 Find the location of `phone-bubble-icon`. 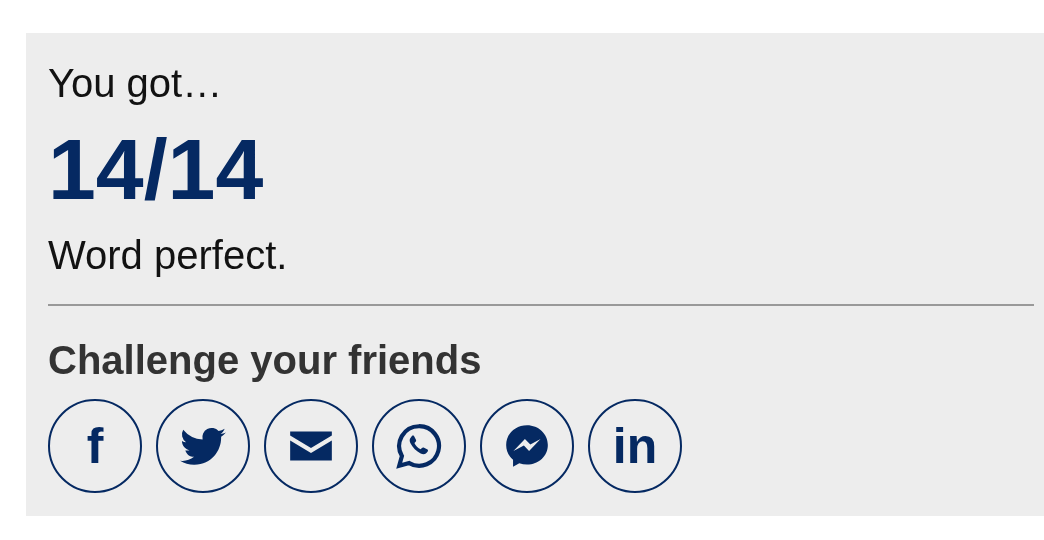

phone-bubble-icon is located at coordinates (419, 446).